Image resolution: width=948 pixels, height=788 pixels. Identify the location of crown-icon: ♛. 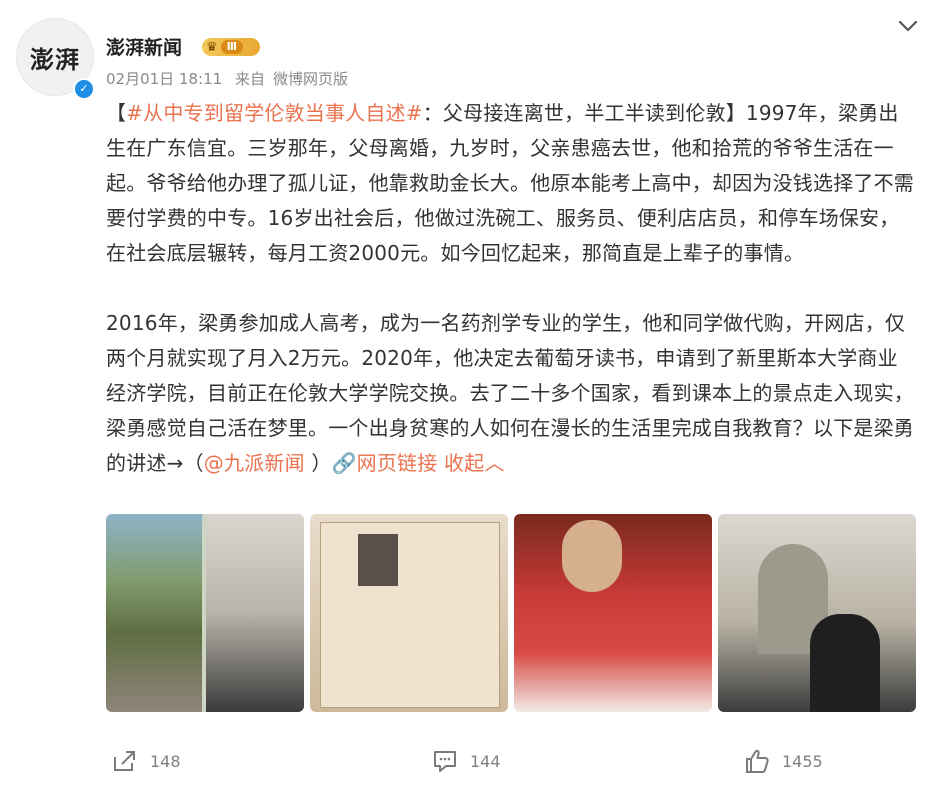
(212, 47).